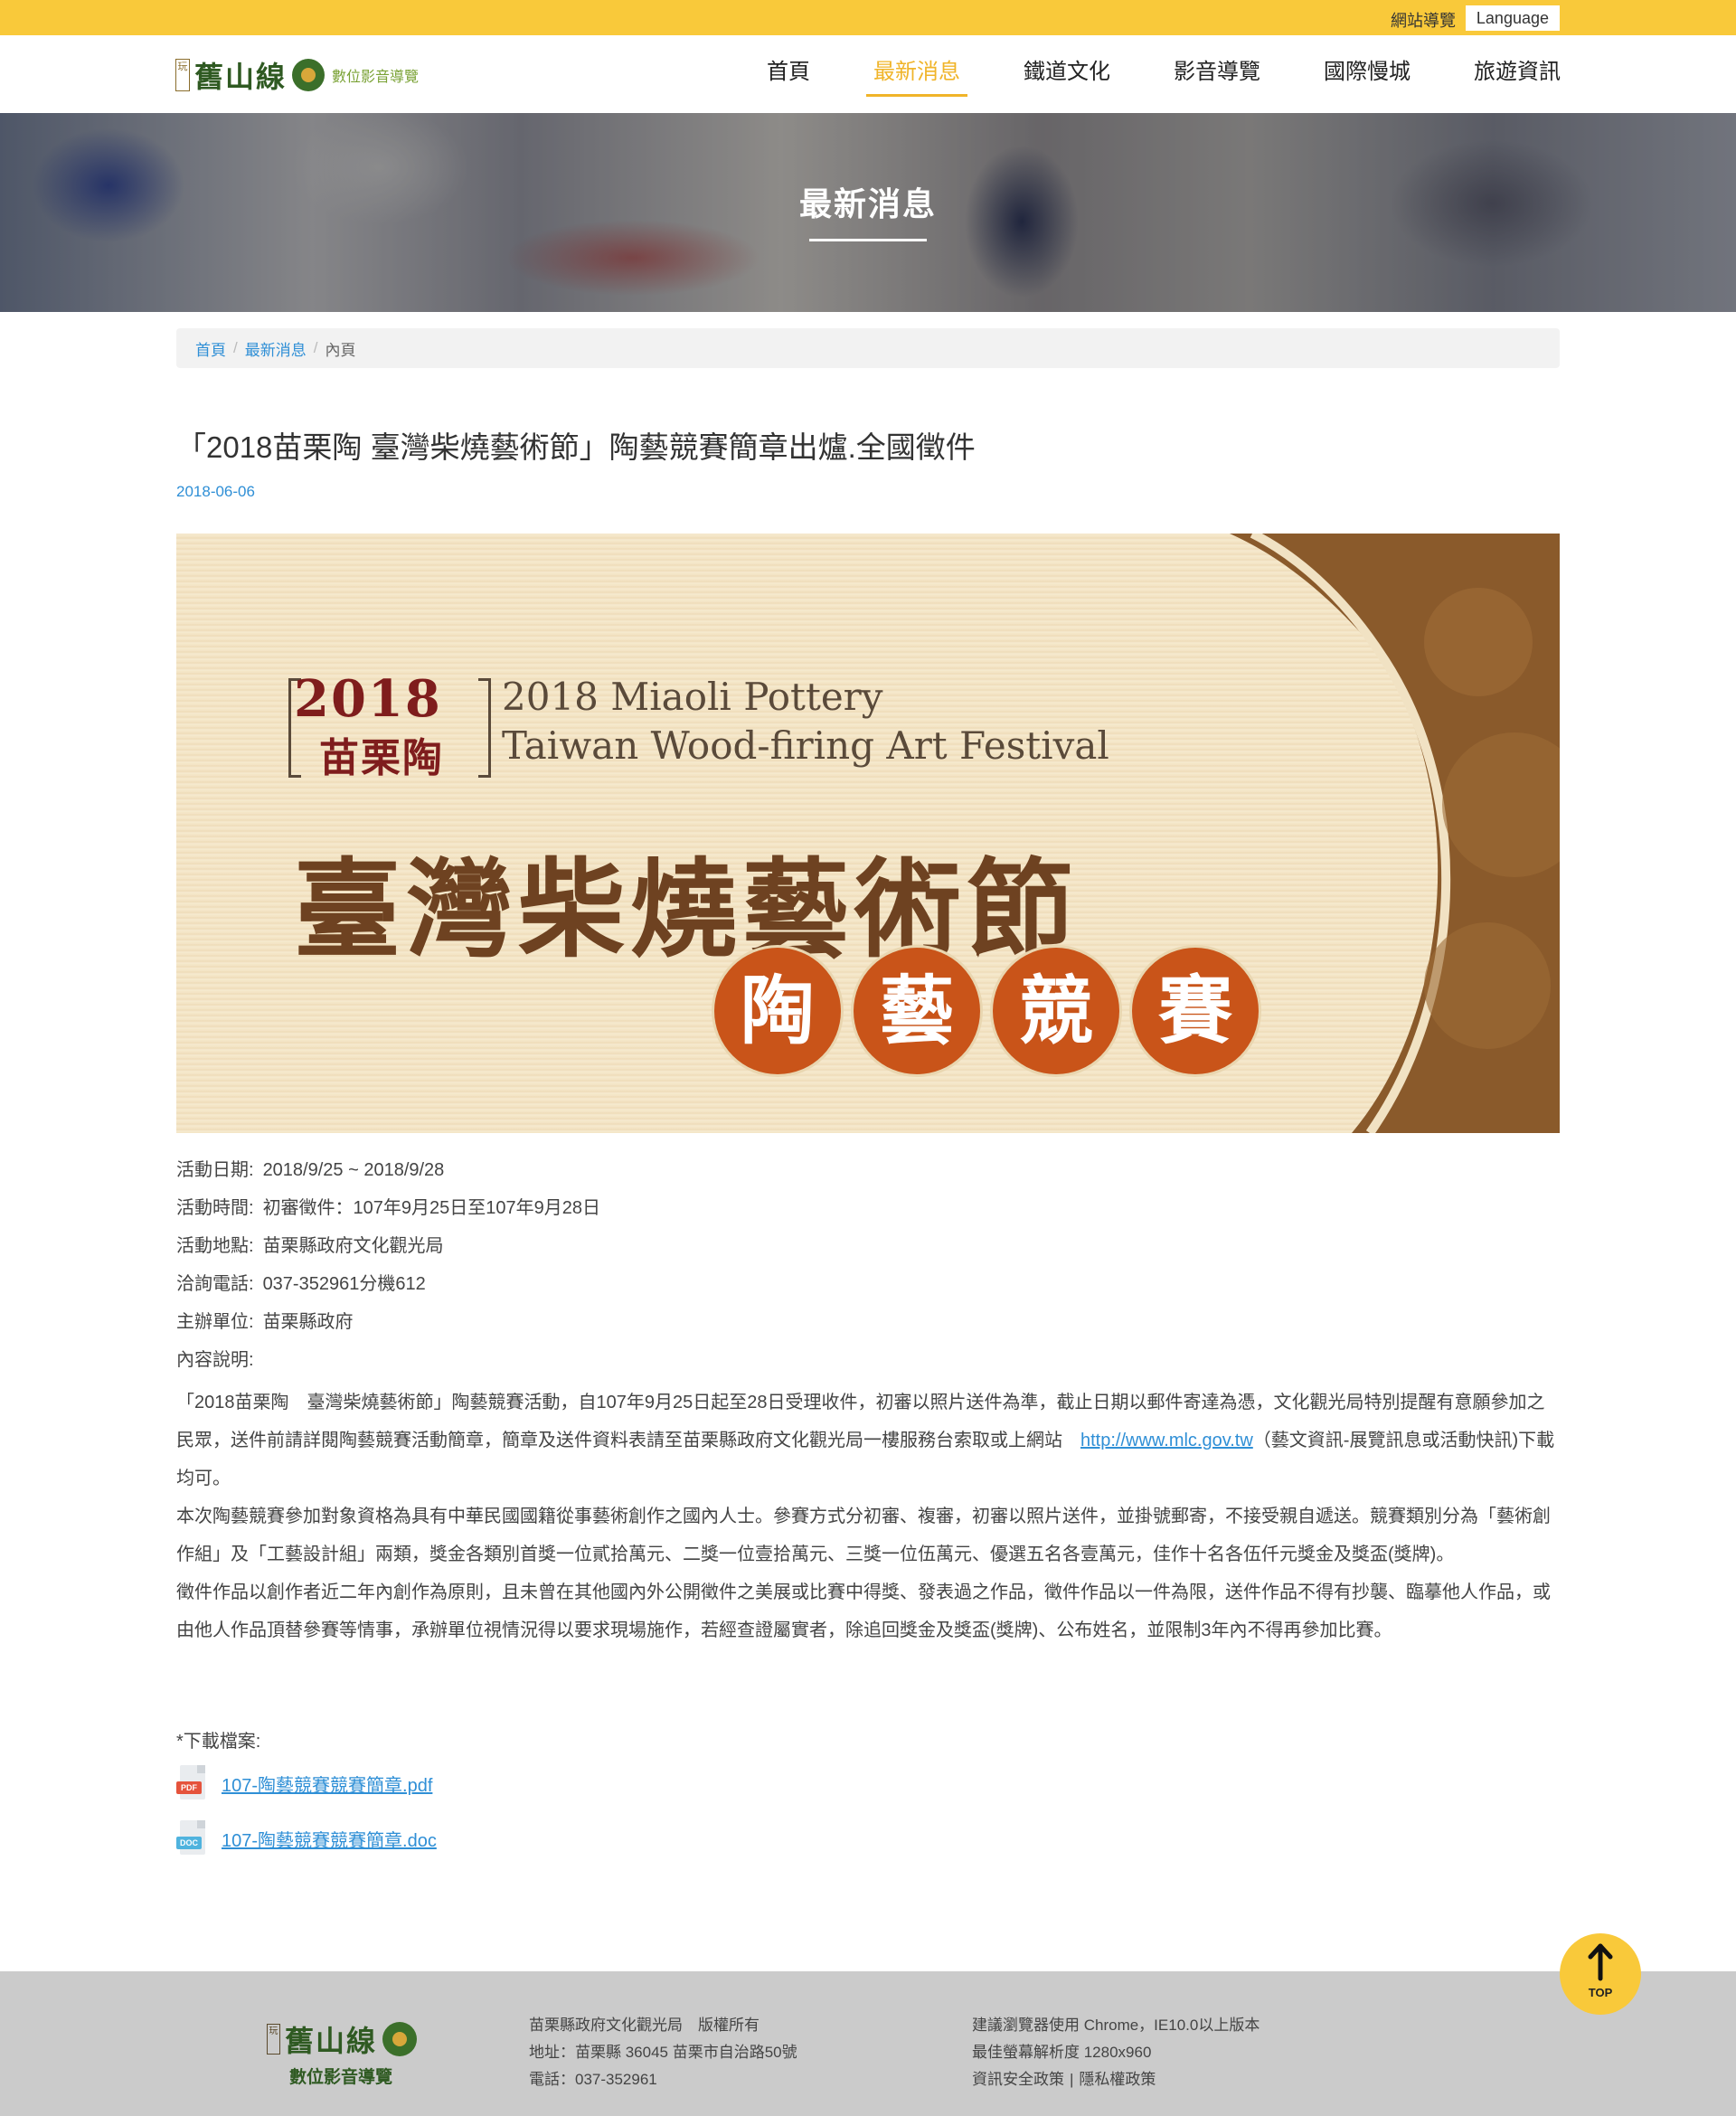  I want to click on info-row-organizer: 主辦單位: 苗栗縣政府, so click(868, 1327).